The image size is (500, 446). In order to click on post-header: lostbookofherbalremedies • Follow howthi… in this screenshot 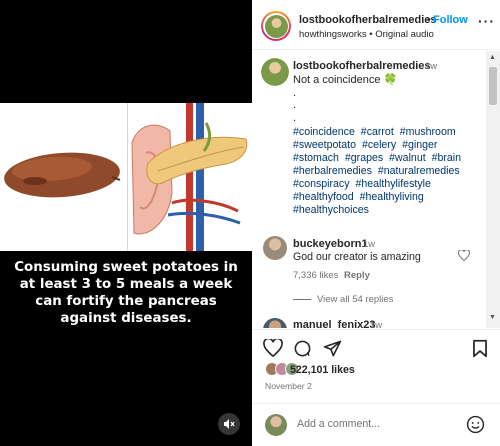, I will do `click(376, 25)`.